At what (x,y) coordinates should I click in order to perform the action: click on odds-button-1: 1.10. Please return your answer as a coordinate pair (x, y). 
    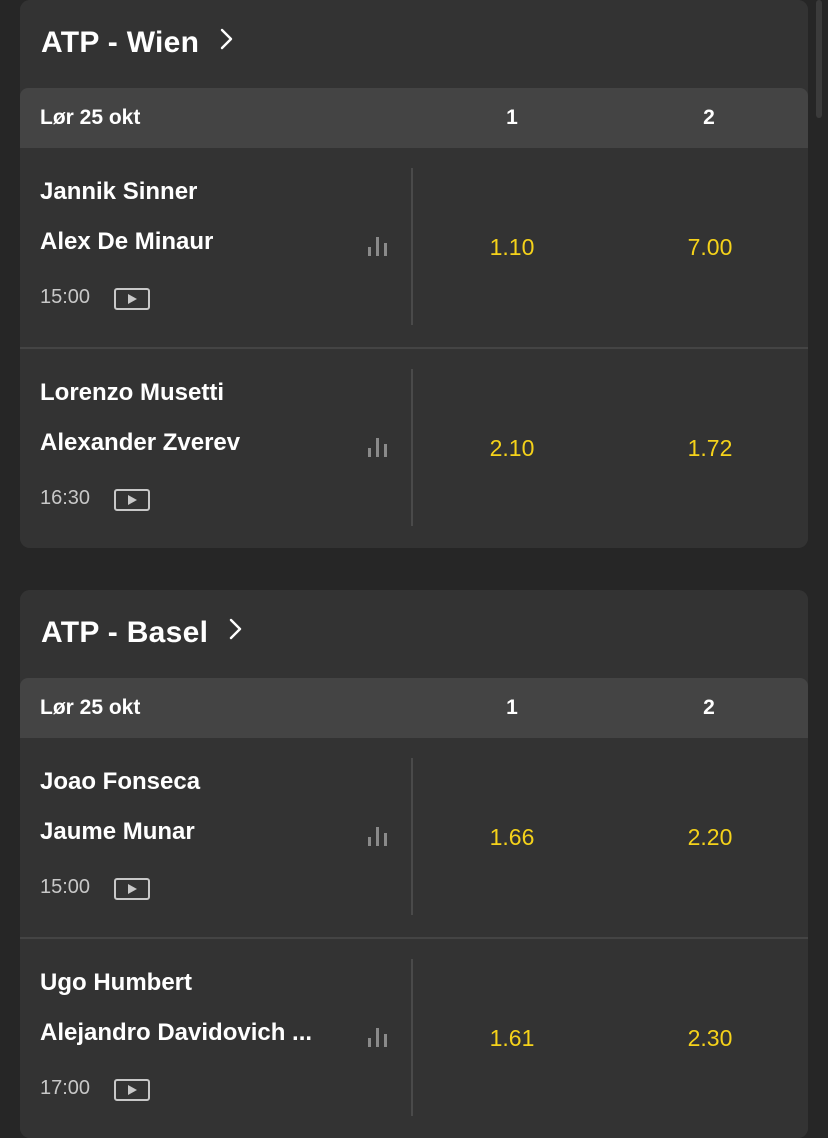
    Looking at the image, I should click on (512, 247).